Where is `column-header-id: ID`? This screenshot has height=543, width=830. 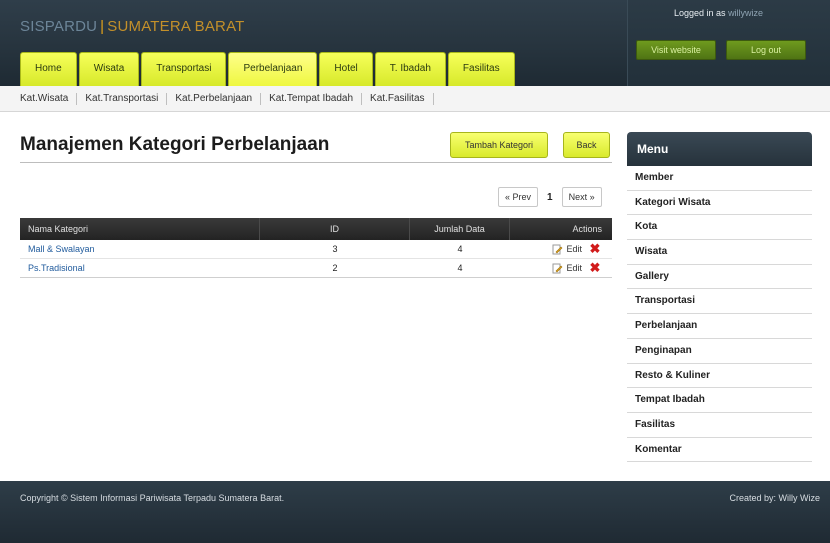
column-header-id: ID is located at coordinates (335, 229).